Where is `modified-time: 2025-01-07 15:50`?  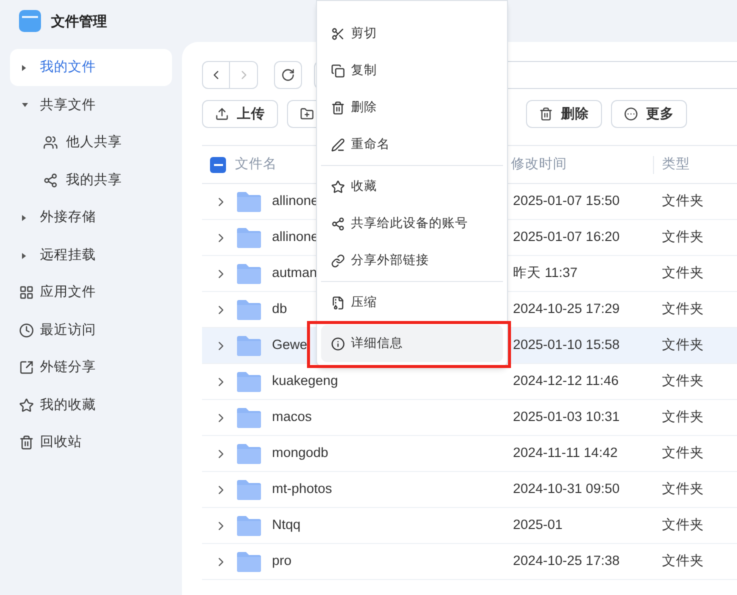
modified-time: 2025-01-07 15:50 is located at coordinates (566, 200).